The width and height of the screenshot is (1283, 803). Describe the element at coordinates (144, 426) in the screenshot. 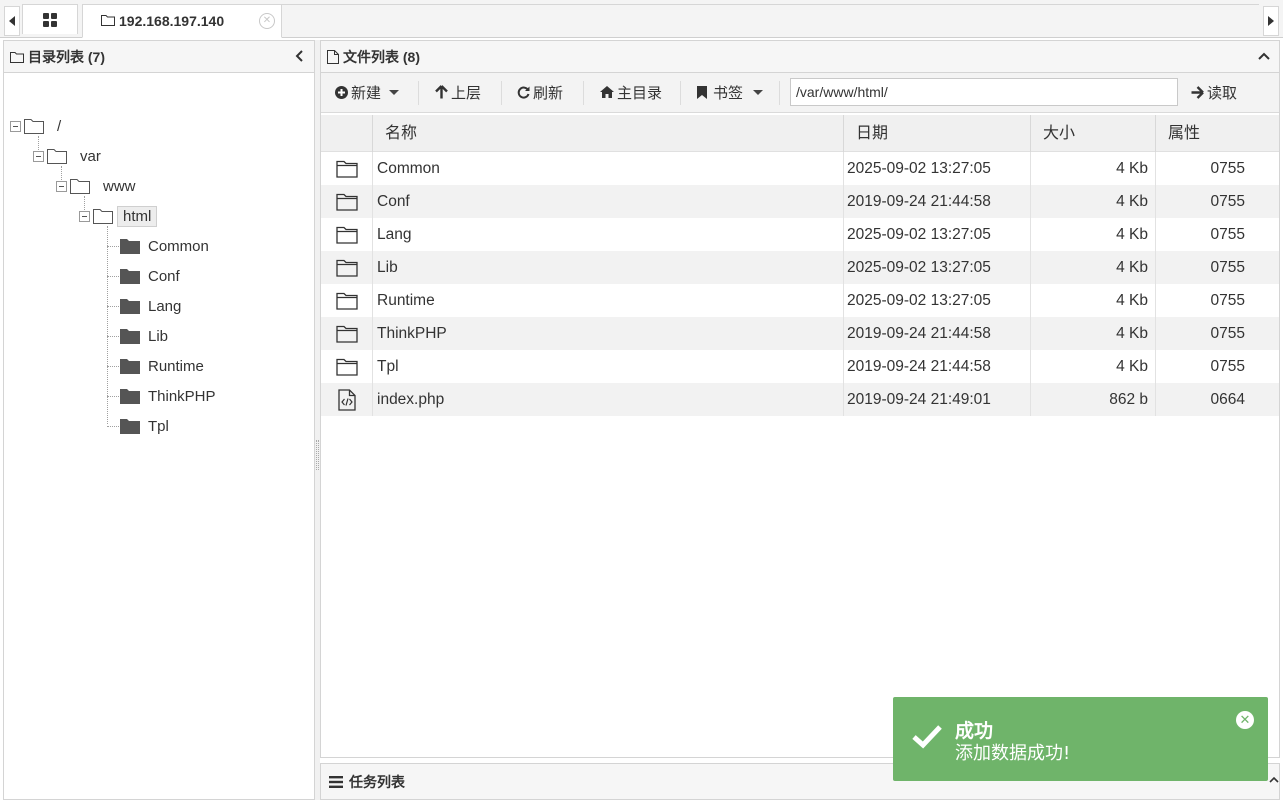

I see `tree-node-tpl: Tpl` at that location.